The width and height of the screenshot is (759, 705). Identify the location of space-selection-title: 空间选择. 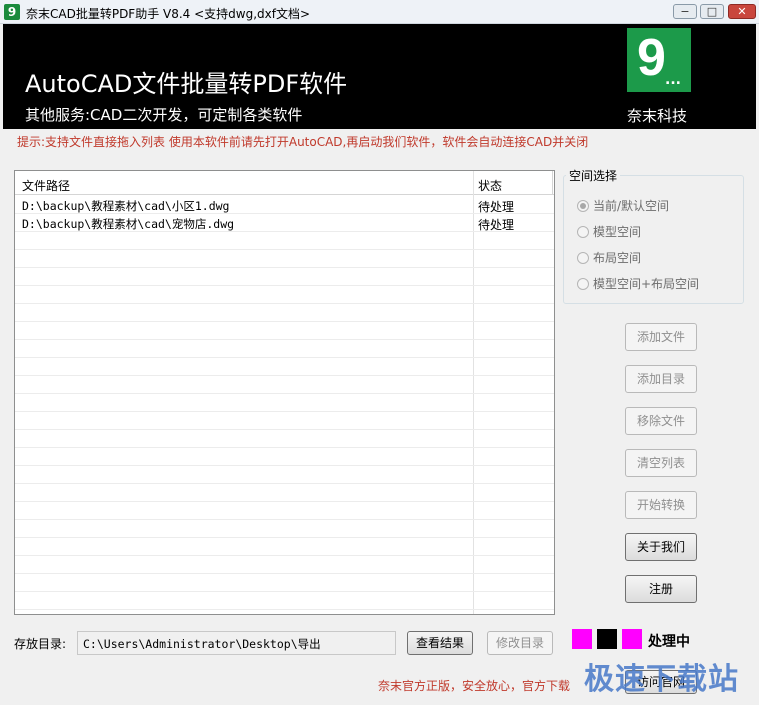
(593, 175).